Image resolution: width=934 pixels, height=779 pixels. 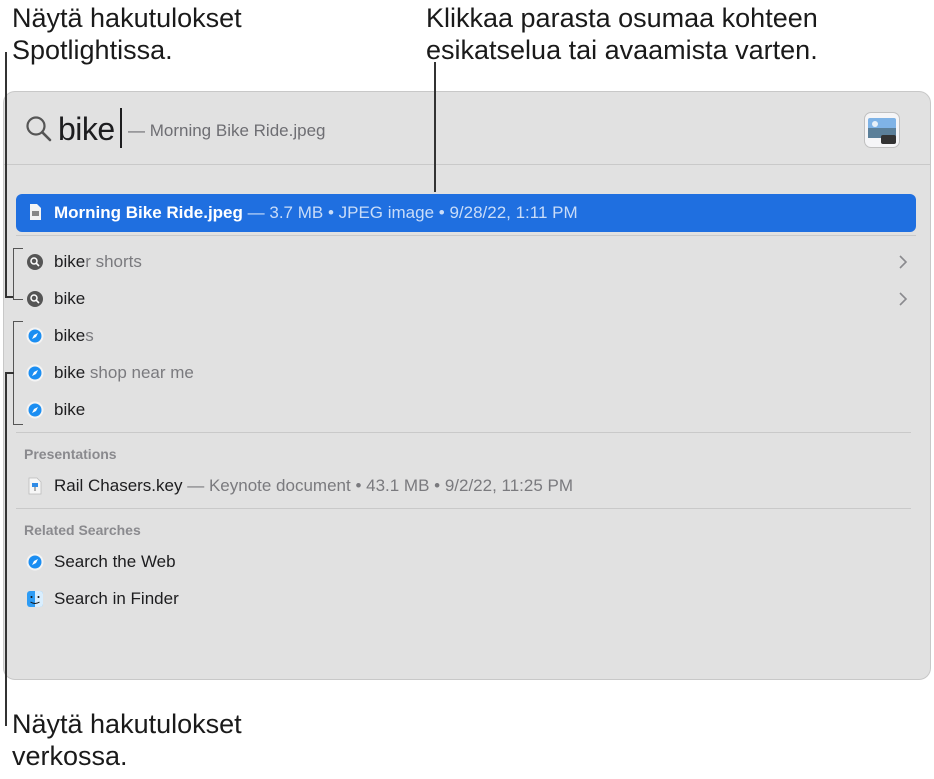 I want to click on top-hit-name: Morning Bike Ride.jpeg, so click(x=148, y=212).